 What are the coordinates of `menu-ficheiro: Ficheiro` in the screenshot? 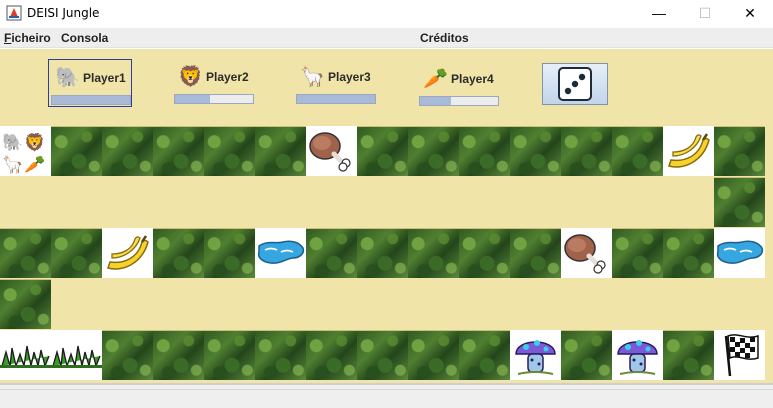 It's located at (27, 38).